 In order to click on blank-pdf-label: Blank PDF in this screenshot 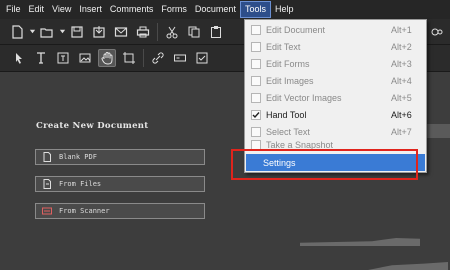, I will do `click(78, 157)`.